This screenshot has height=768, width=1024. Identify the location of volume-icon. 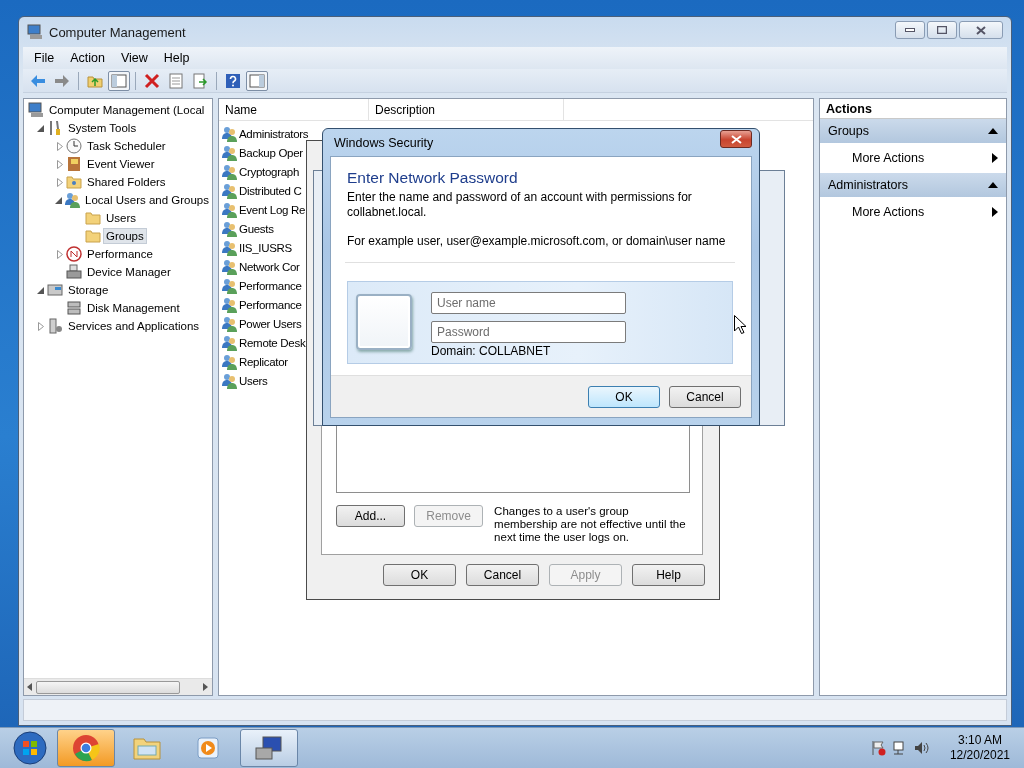
(921, 748).